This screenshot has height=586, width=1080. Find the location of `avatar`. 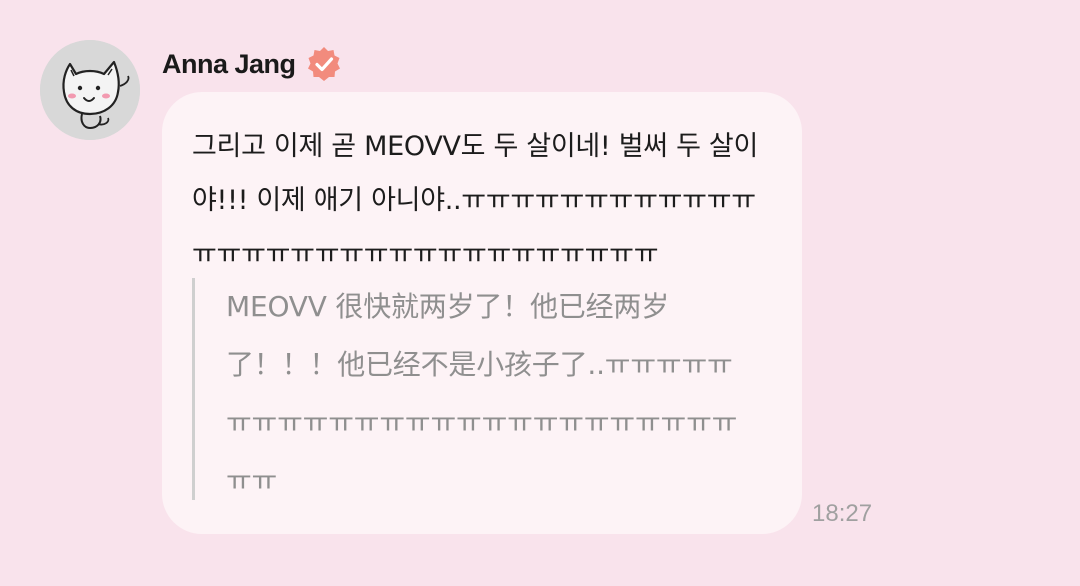

avatar is located at coordinates (90, 90).